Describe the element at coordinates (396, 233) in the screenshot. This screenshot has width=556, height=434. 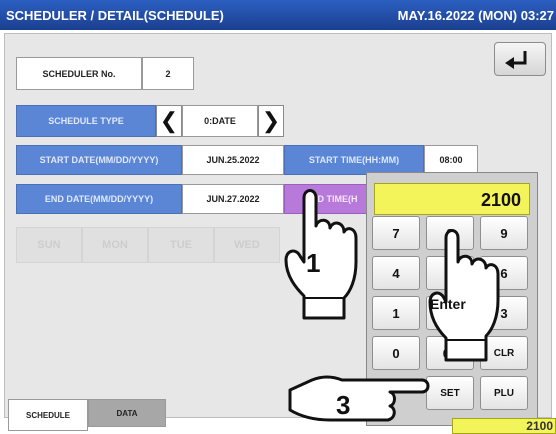
I see `key-7: 7` at that location.